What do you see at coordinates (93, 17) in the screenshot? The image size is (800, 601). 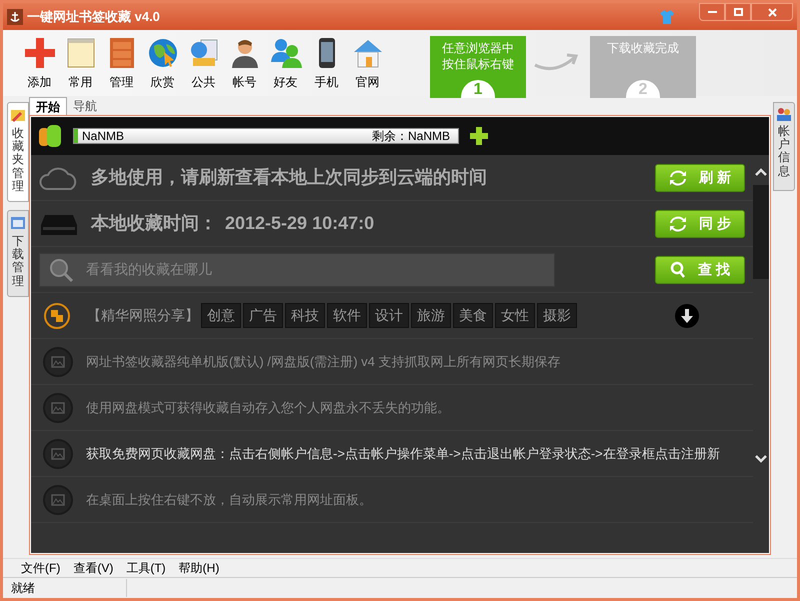 I see `window-title: 一键网址书签收藏 v4.0` at bounding box center [93, 17].